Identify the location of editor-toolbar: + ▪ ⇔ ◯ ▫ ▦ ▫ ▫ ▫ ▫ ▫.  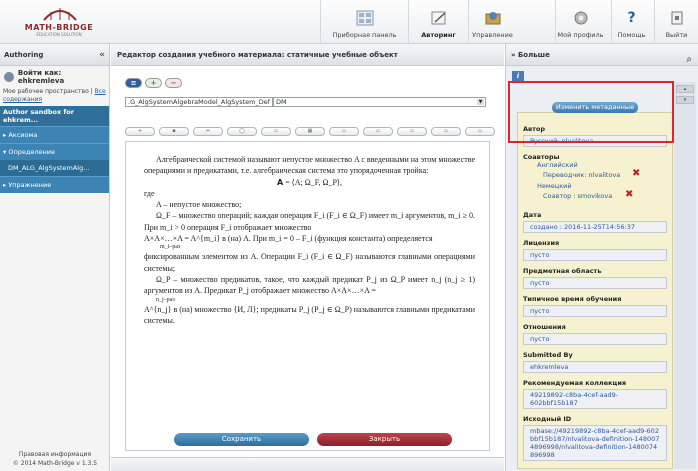
(310, 131).